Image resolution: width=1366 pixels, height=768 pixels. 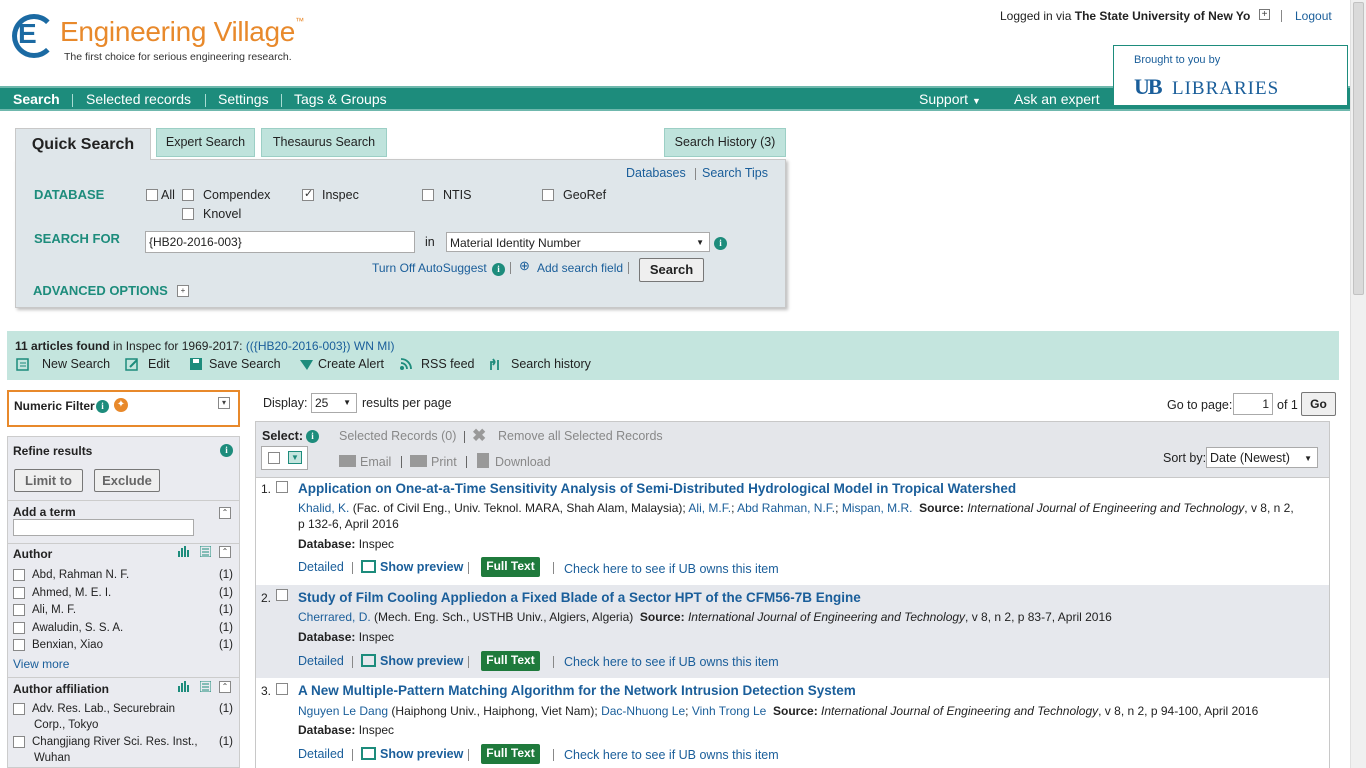 I want to click on db-knovel-checkbox, so click(x=188, y=214).